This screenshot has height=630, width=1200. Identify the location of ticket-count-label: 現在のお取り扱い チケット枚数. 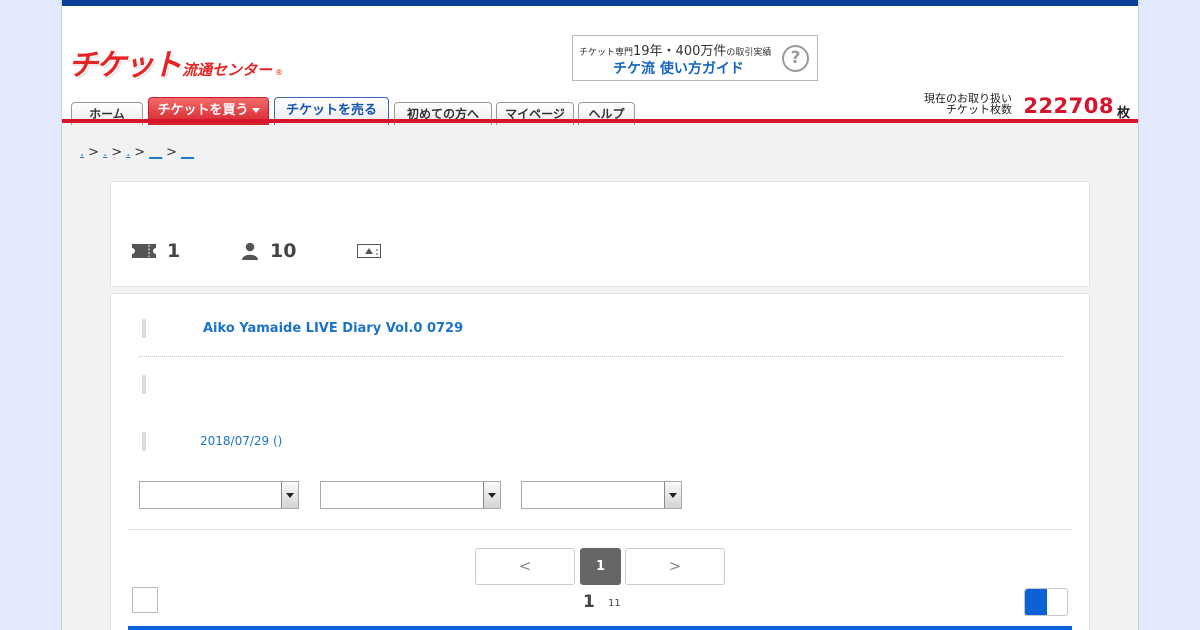
(962, 104).